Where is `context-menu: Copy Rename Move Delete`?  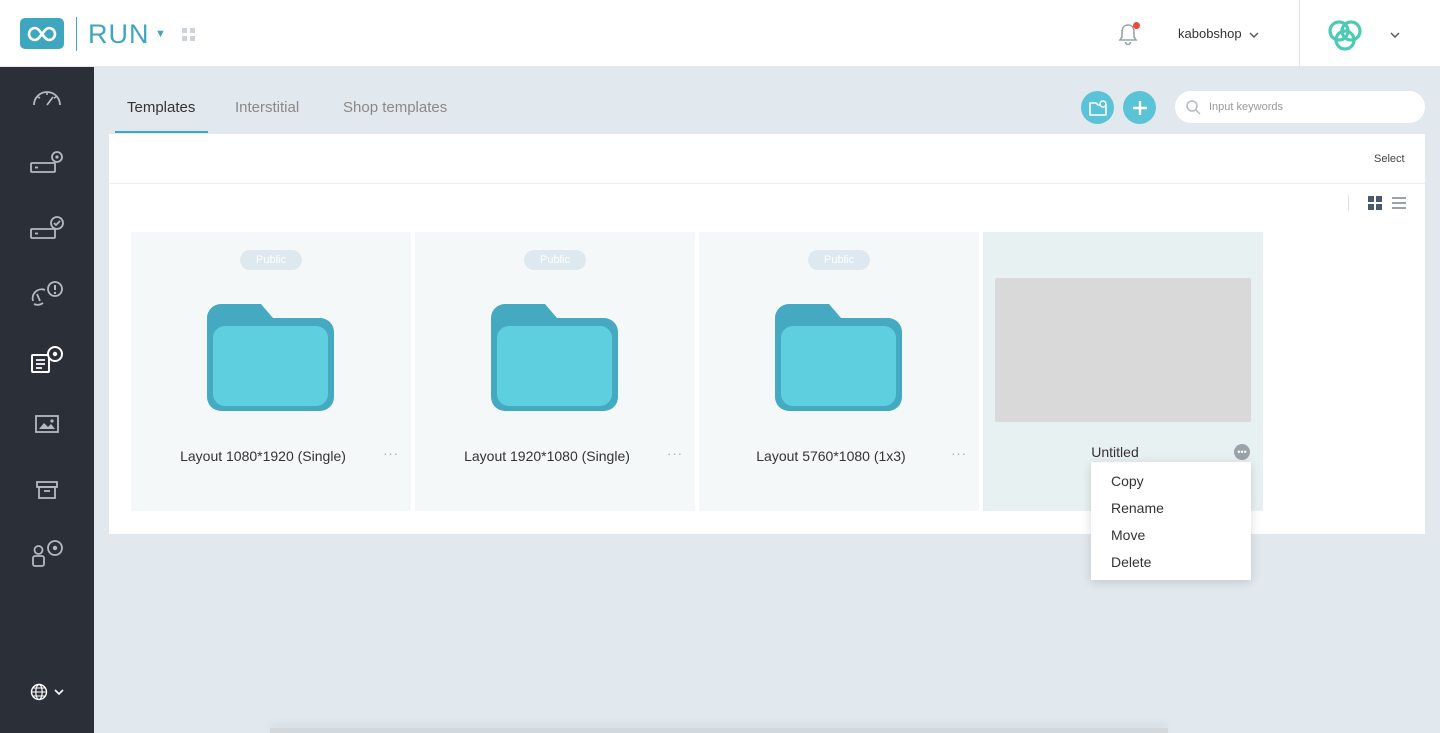 context-menu: Copy Rename Move Delete is located at coordinates (1171, 521).